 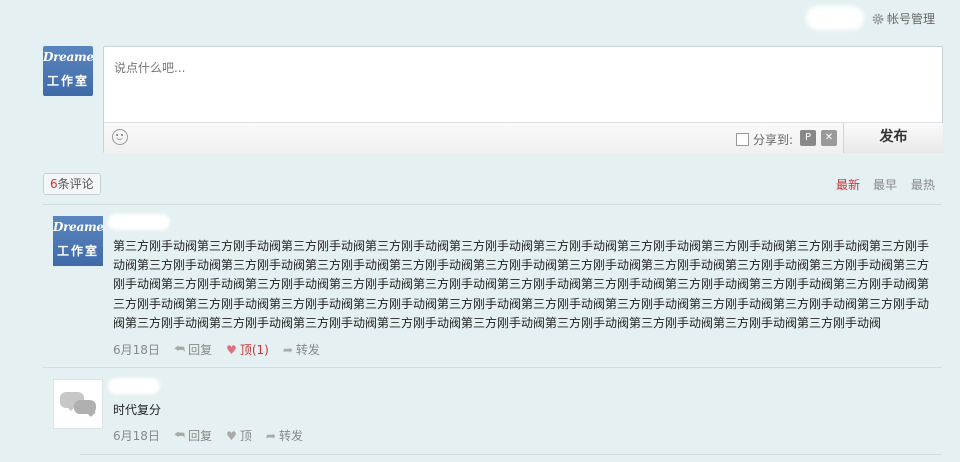 I want to click on share-checkbox, so click(x=742, y=139).